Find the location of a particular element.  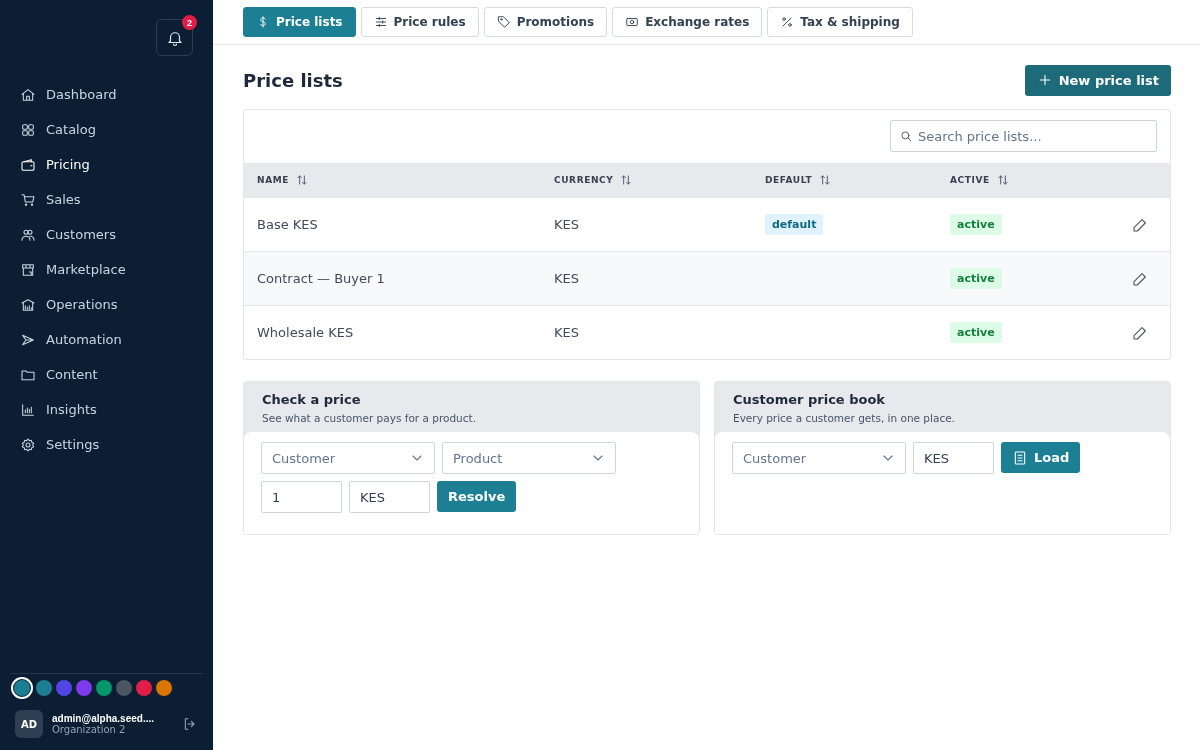

nav-item: Pricing is located at coordinates (55, 164).